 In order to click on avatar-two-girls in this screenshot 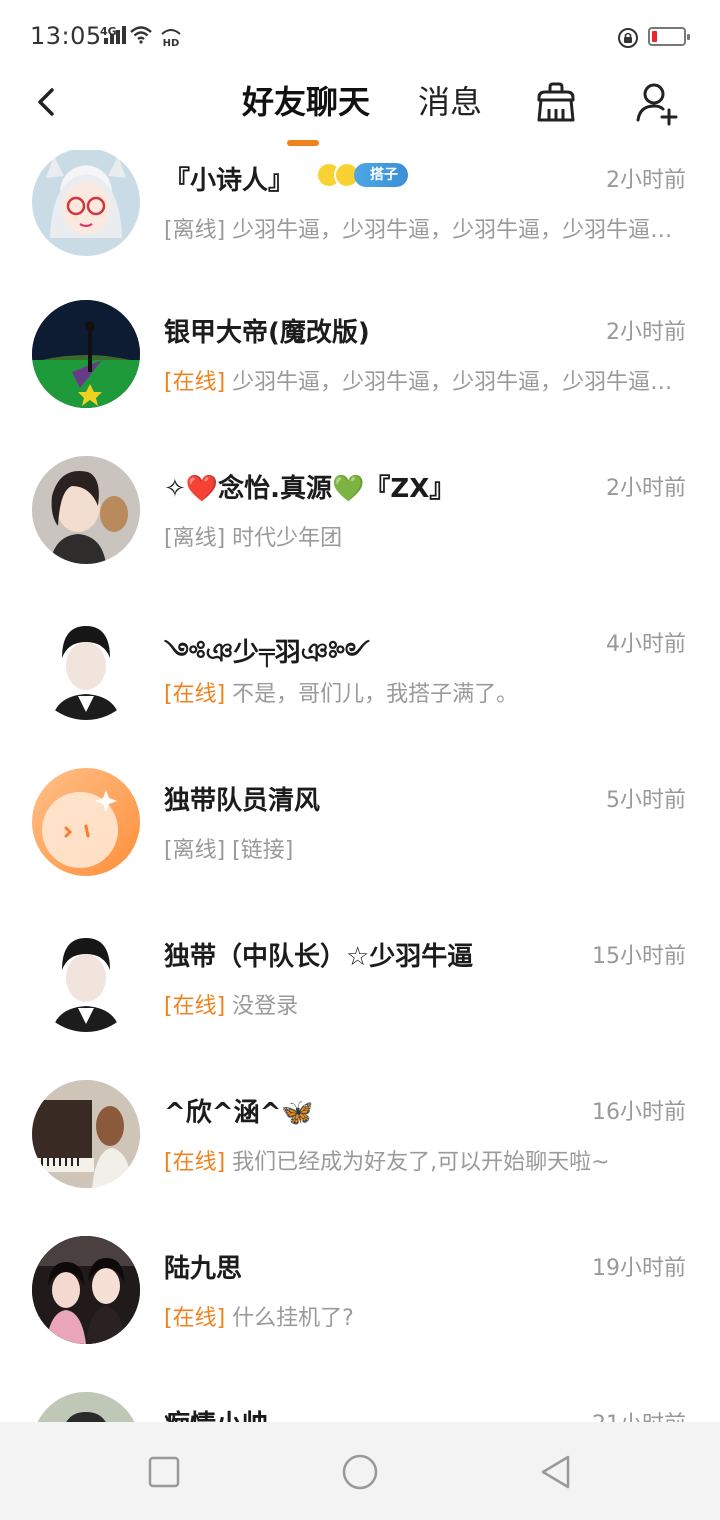, I will do `click(86, 1290)`.